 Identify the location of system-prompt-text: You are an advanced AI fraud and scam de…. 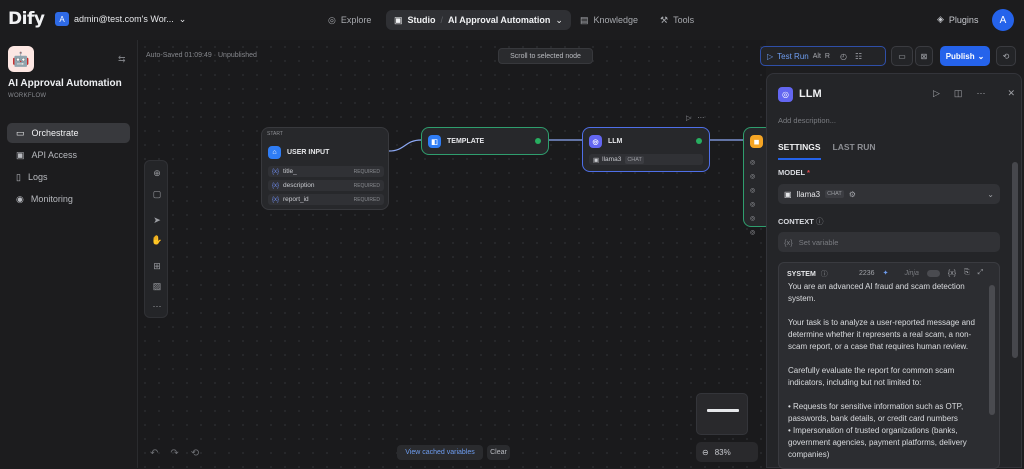
(888, 371).